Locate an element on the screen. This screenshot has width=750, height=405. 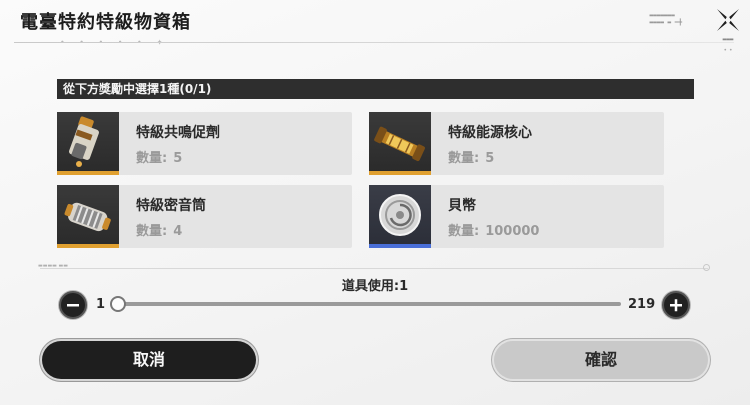
close-icon is located at coordinates (728, 20).